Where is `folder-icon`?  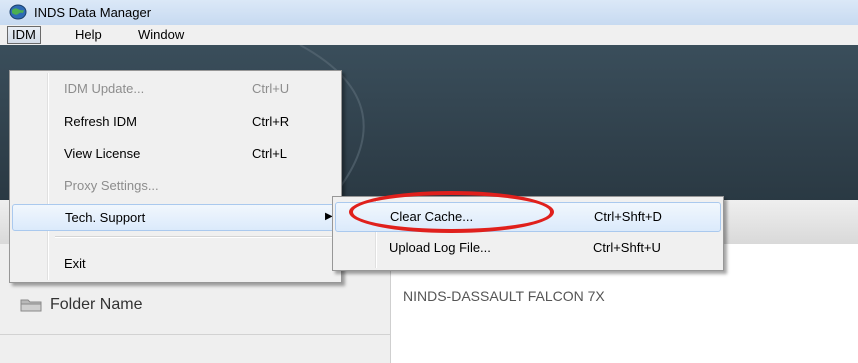 folder-icon is located at coordinates (31, 306).